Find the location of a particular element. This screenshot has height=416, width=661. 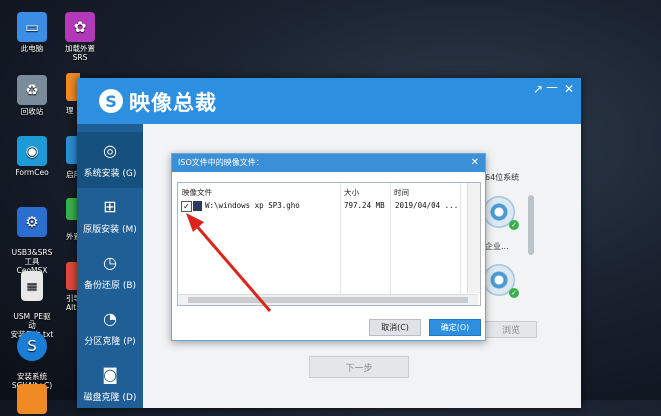

text-file-icon: ≡ is located at coordinates (32, 286).